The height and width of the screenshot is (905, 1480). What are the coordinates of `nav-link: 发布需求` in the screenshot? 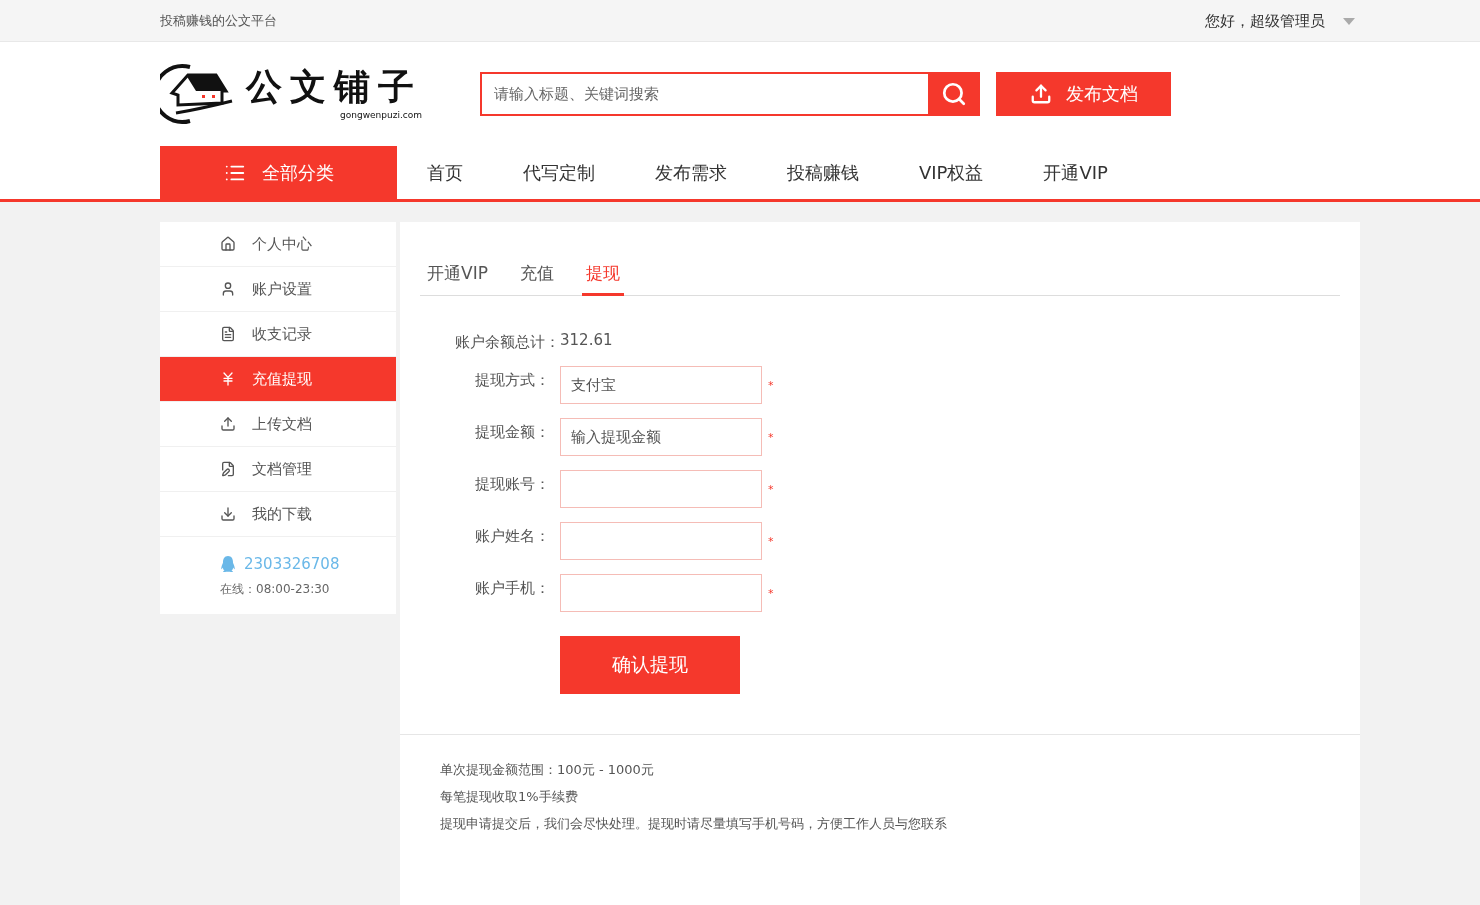 It's located at (691, 172).